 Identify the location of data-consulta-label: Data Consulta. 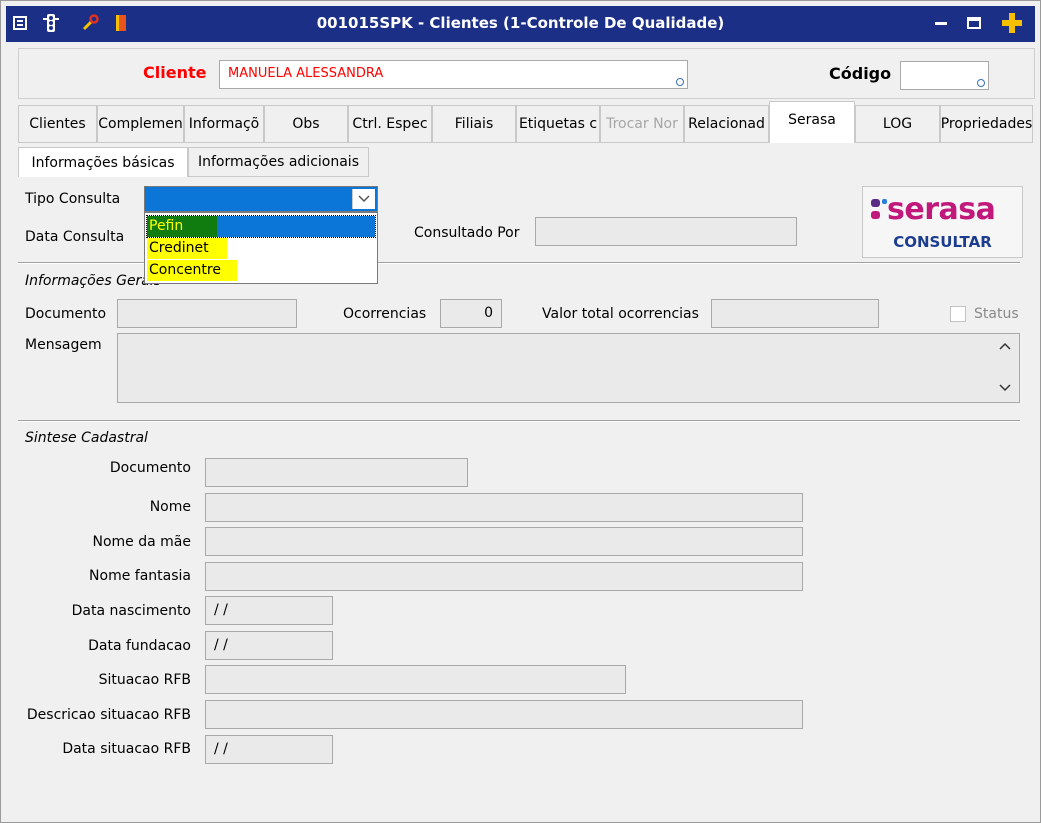
(75, 237).